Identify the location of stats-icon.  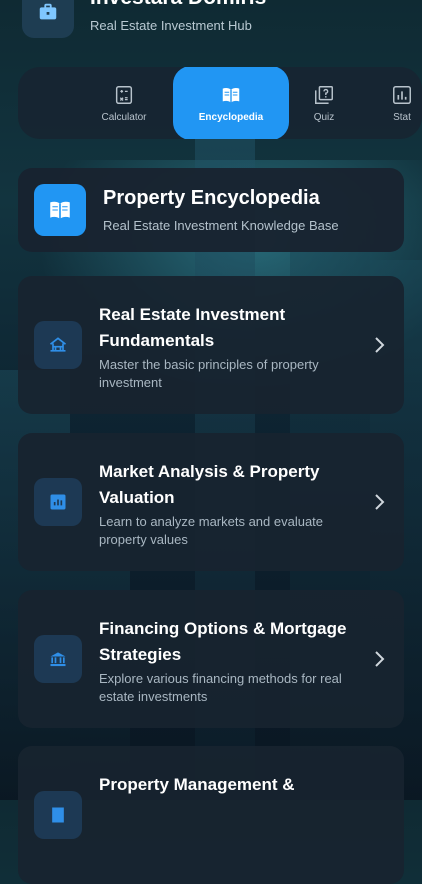
(402, 94).